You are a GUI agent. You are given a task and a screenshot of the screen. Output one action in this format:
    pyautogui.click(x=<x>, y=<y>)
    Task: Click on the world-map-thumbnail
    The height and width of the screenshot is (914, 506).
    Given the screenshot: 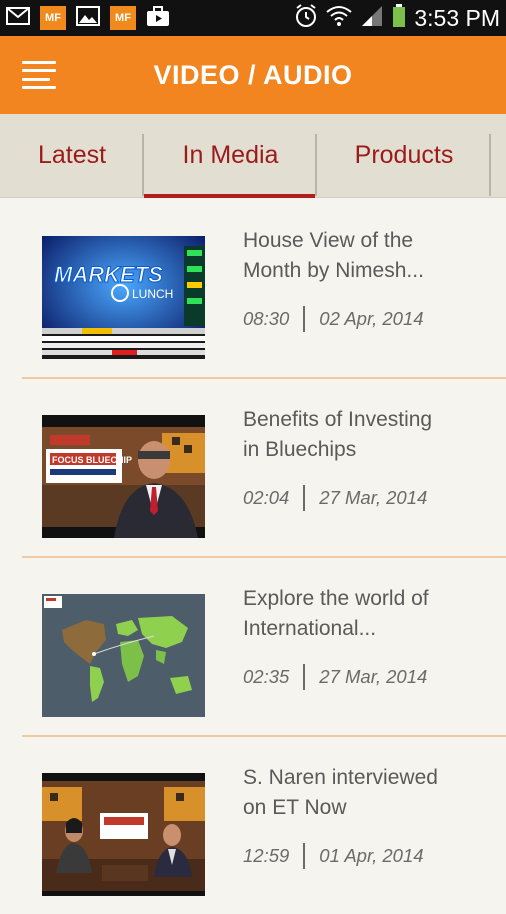 What is the action you would take?
    pyautogui.click(x=123, y=655)
    